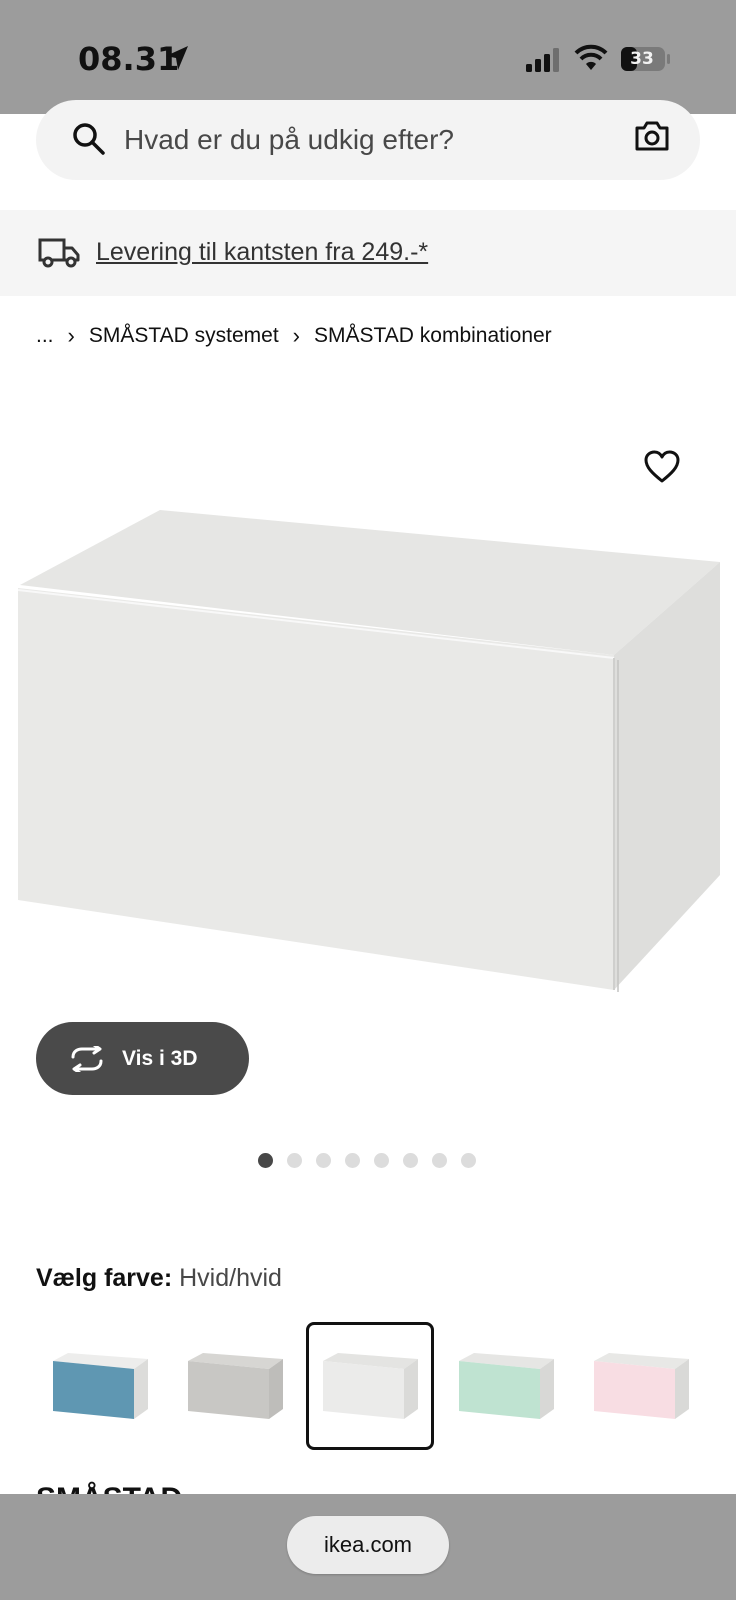  I want to click on delivery-banner: Levering til kantsten fra 249.-*, so click(368, 253).